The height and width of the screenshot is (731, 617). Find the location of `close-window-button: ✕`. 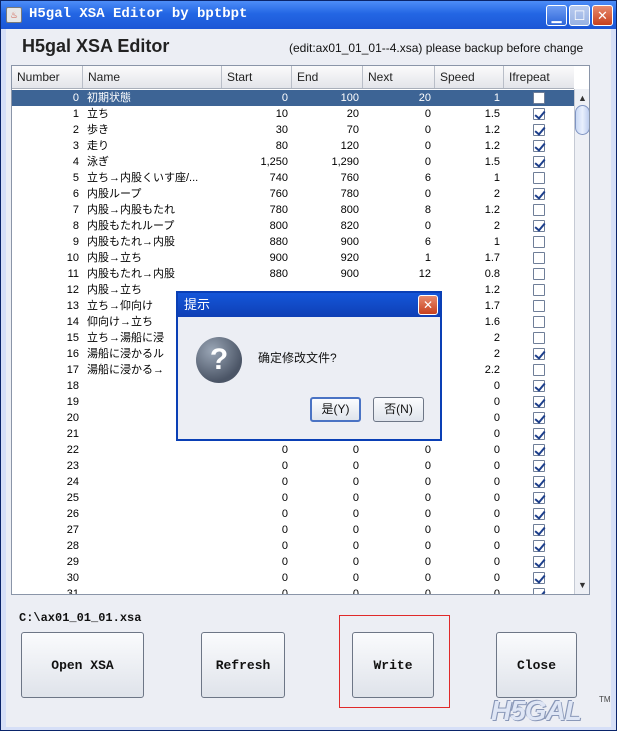

close-window-button: ✕ is located at coordinates (602, 15).